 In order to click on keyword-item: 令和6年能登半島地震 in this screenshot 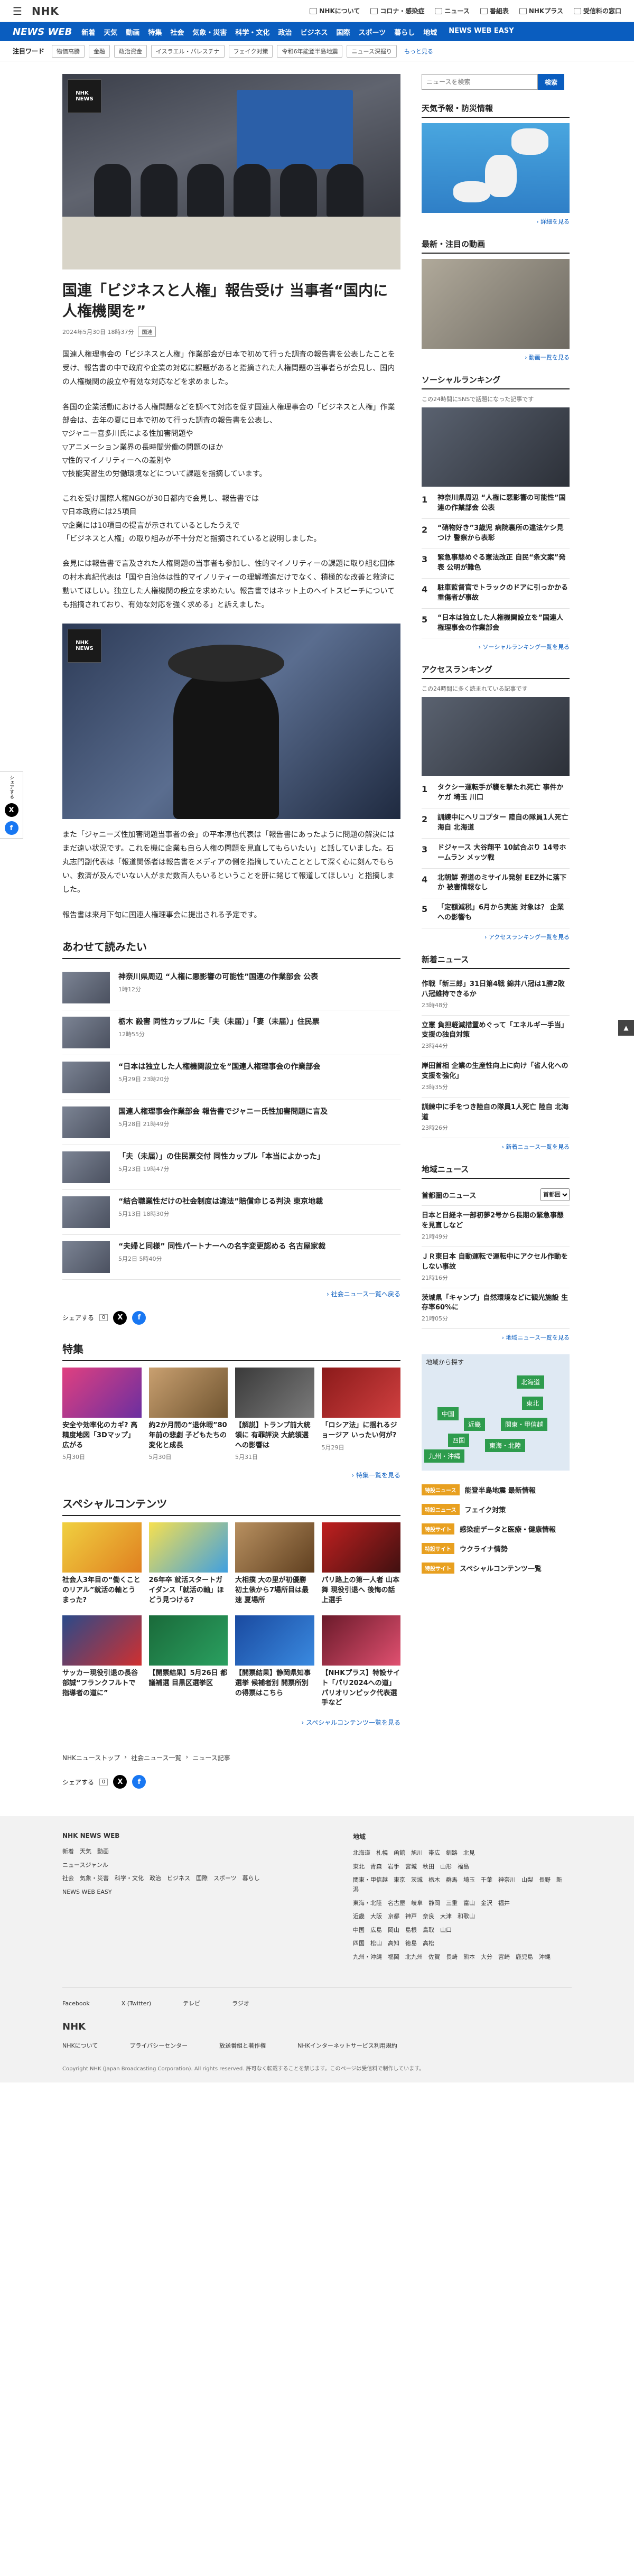, I will do `click(310, 51)`.